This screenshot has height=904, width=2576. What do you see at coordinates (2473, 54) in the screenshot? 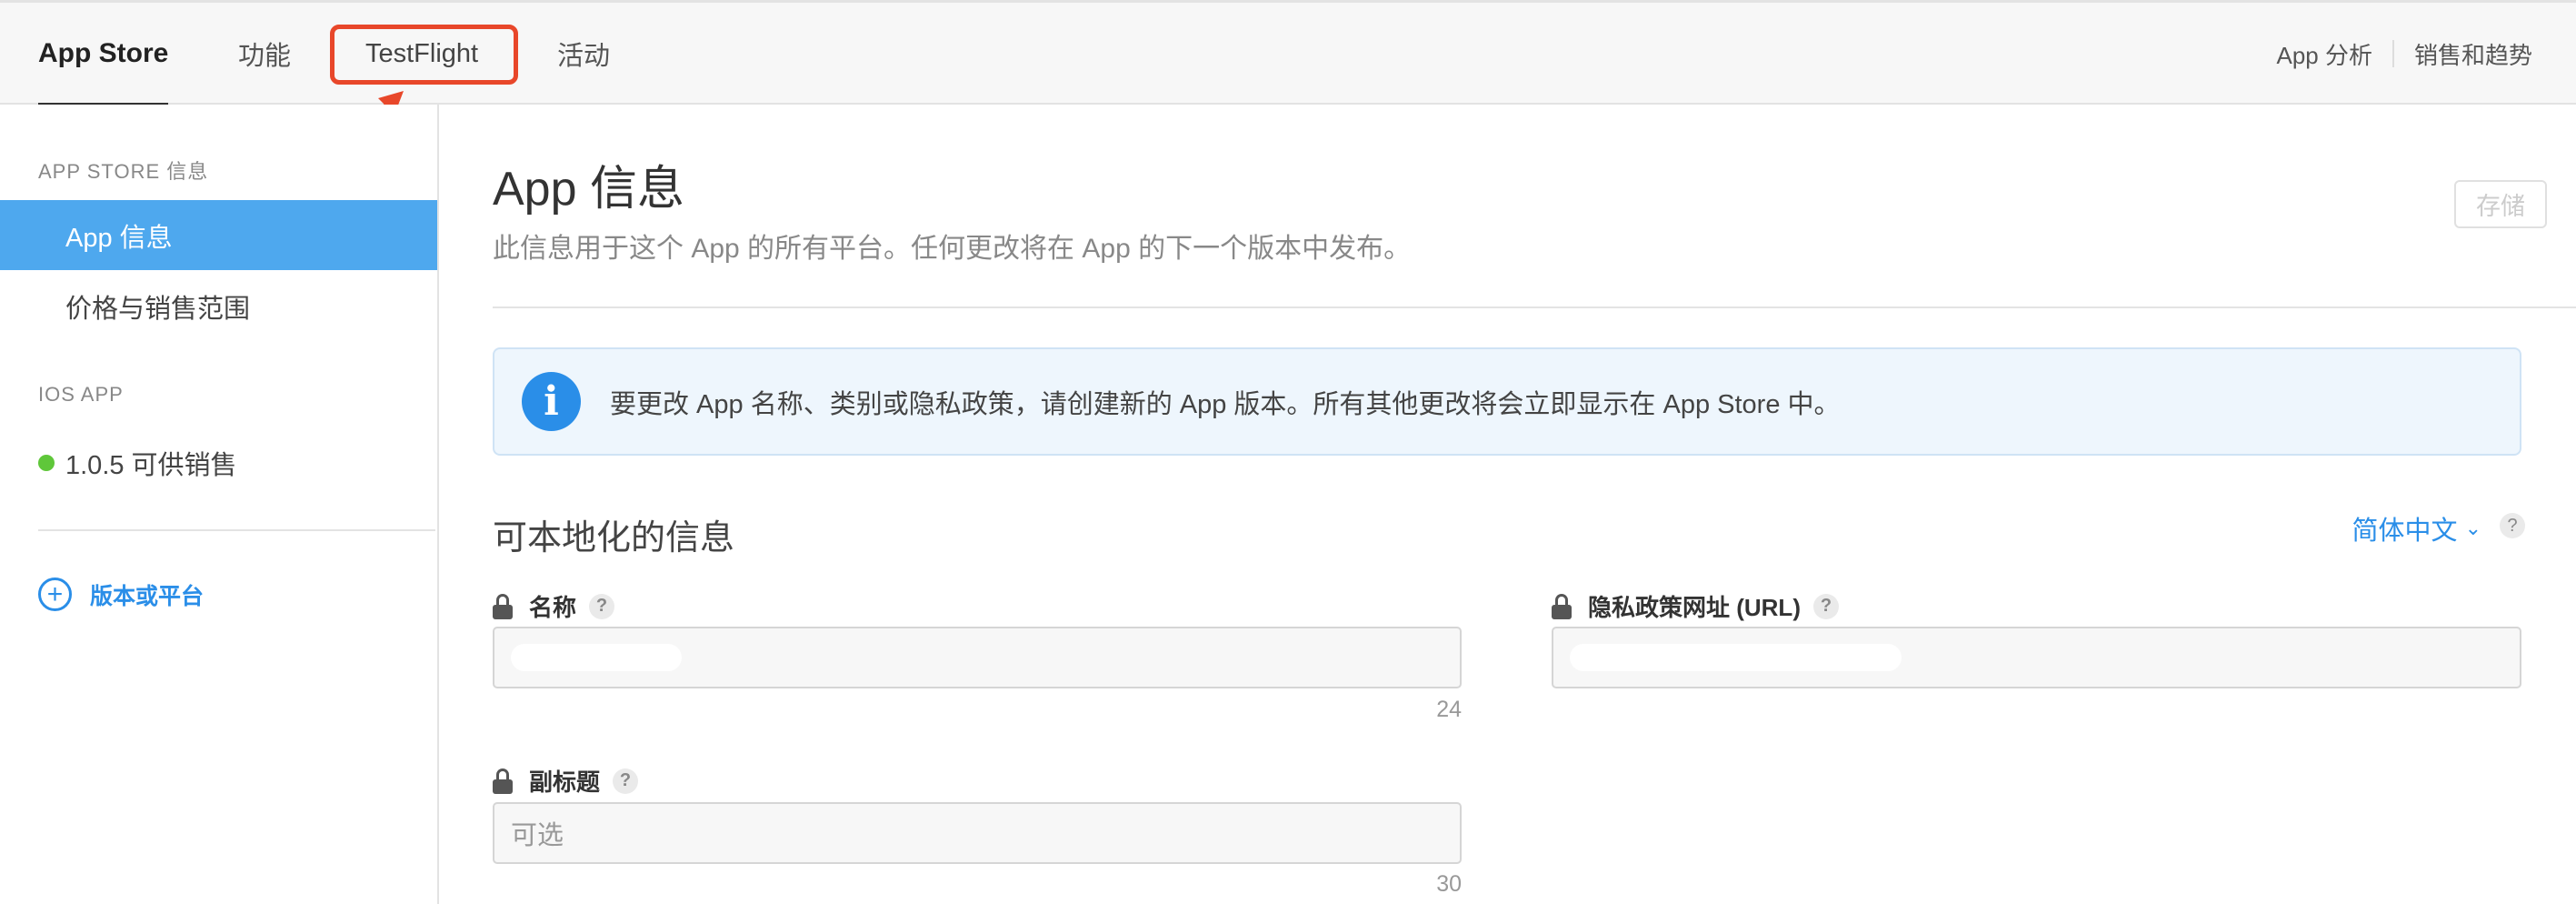
I see `link-sales-trends: 销售和趋势` at bounding box center [2473, 54].